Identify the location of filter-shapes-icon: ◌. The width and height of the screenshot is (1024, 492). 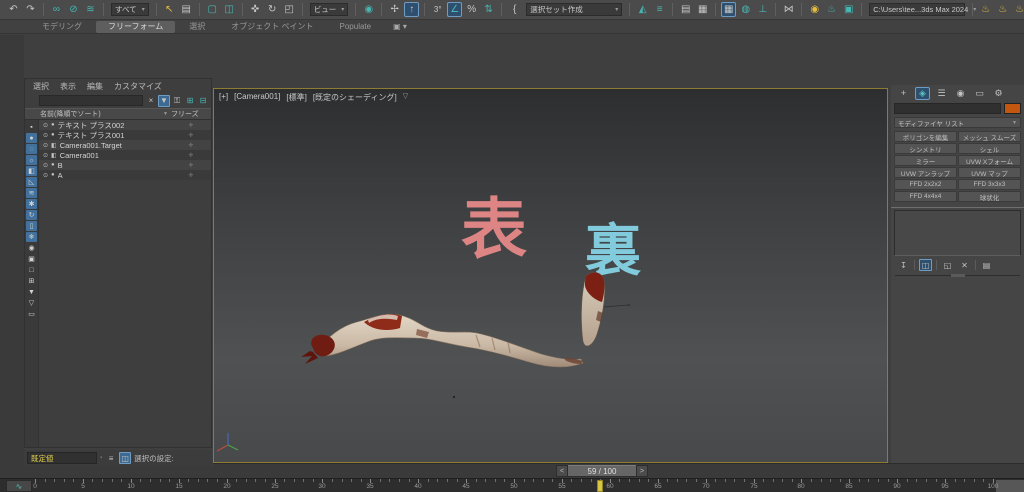
(31, 149).